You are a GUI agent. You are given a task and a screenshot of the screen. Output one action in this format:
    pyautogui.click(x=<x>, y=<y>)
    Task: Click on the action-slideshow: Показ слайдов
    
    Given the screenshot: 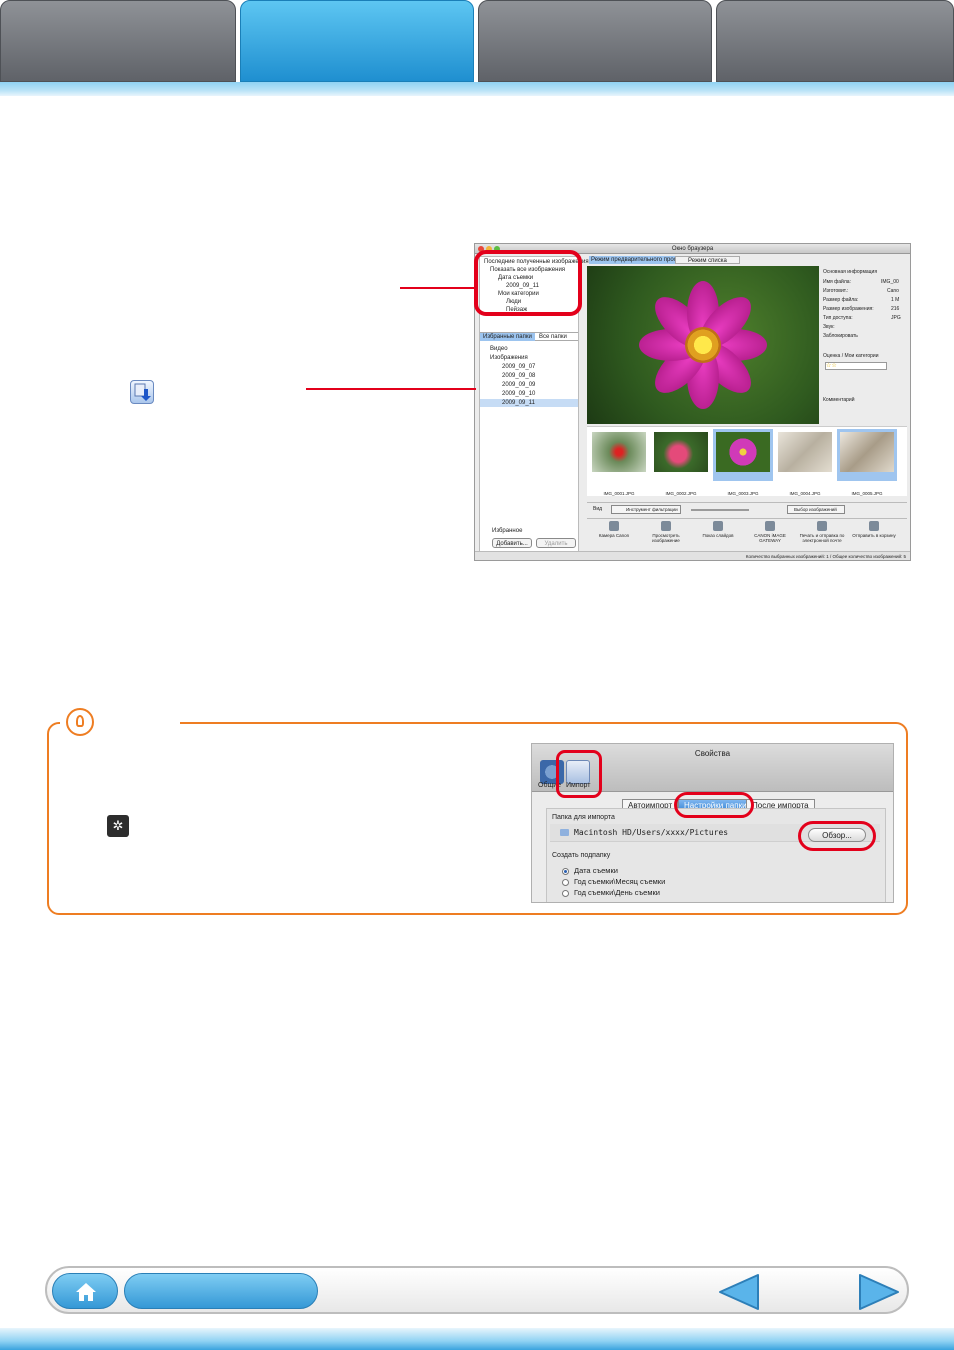 What is the action you would take?
    pyautogui.click(x=718, y=529)
    